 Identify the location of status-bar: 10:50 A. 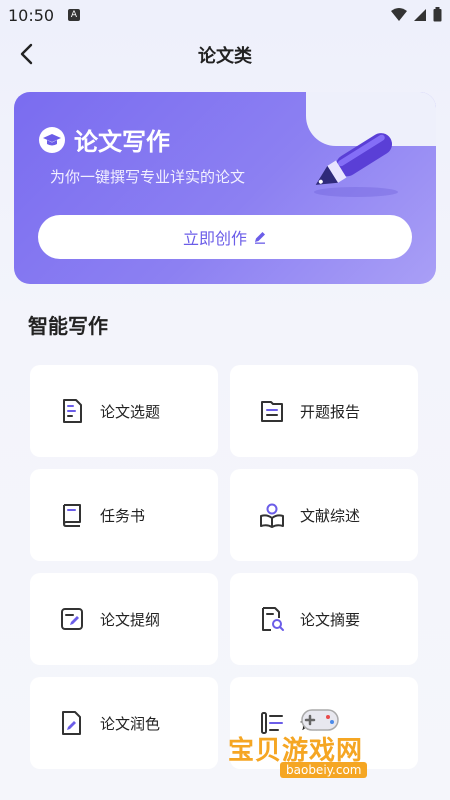
(225, 15).